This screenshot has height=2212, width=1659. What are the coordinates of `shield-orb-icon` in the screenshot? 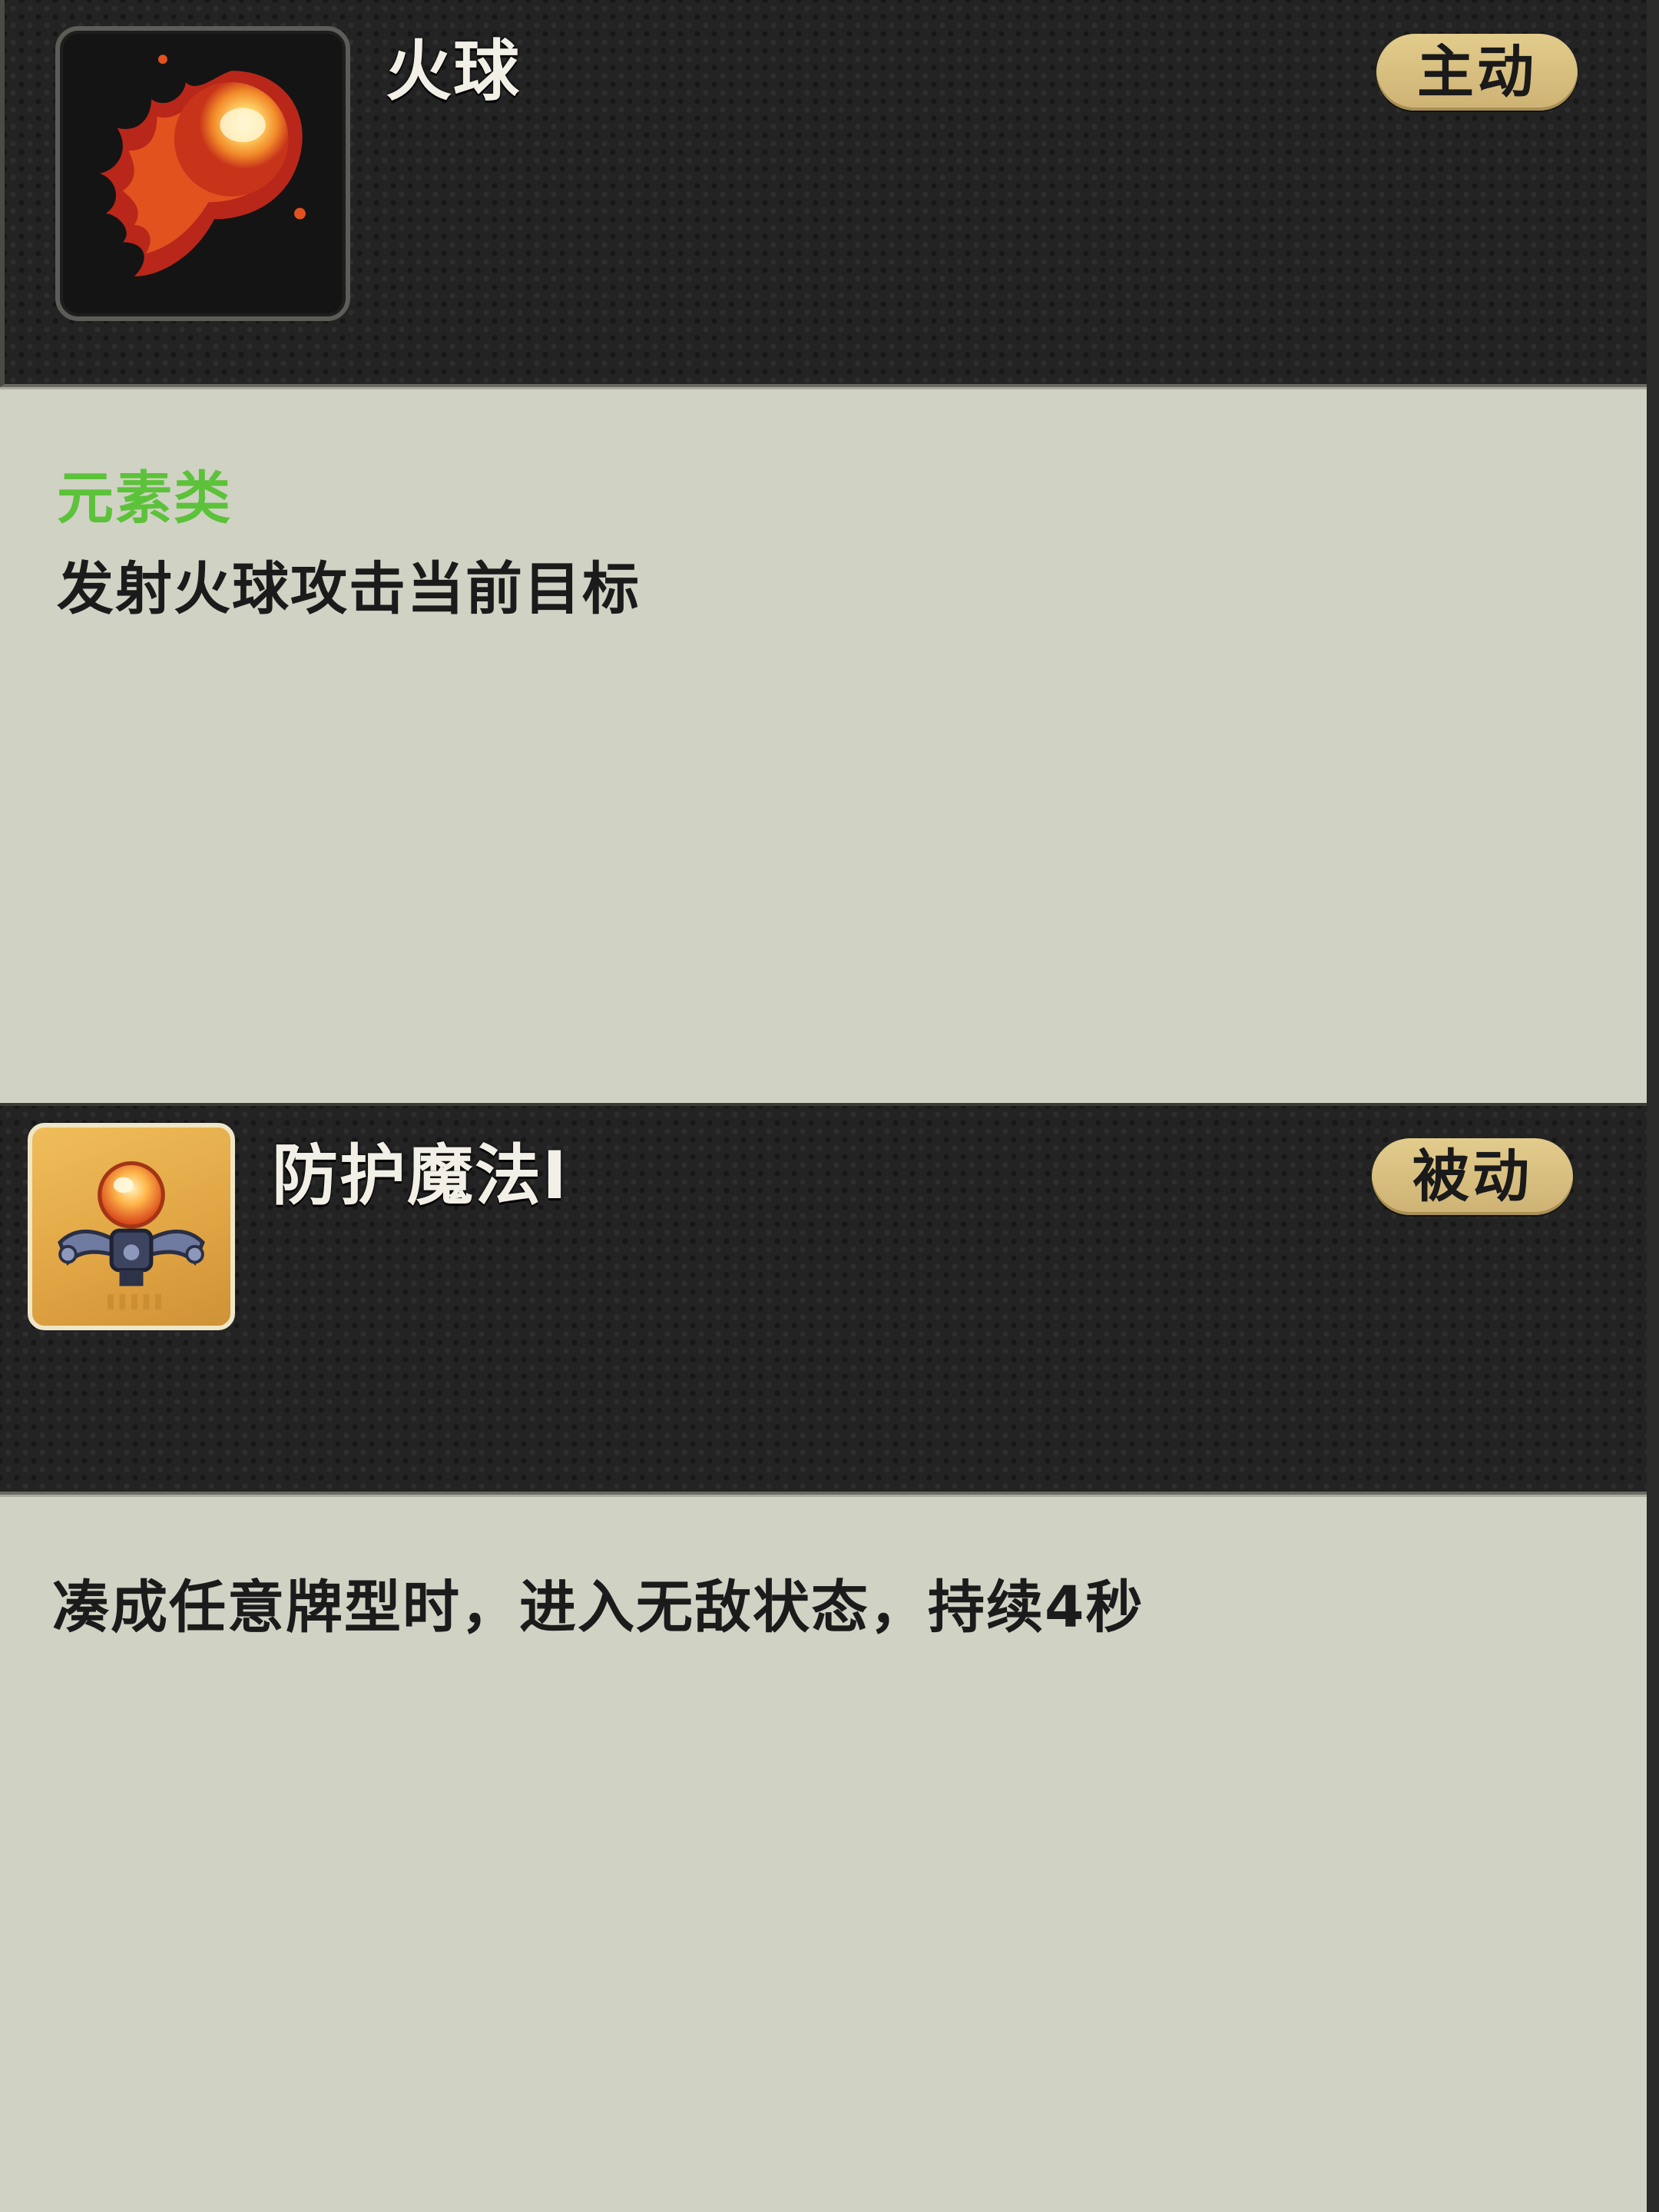 It's located at (132, 1235).